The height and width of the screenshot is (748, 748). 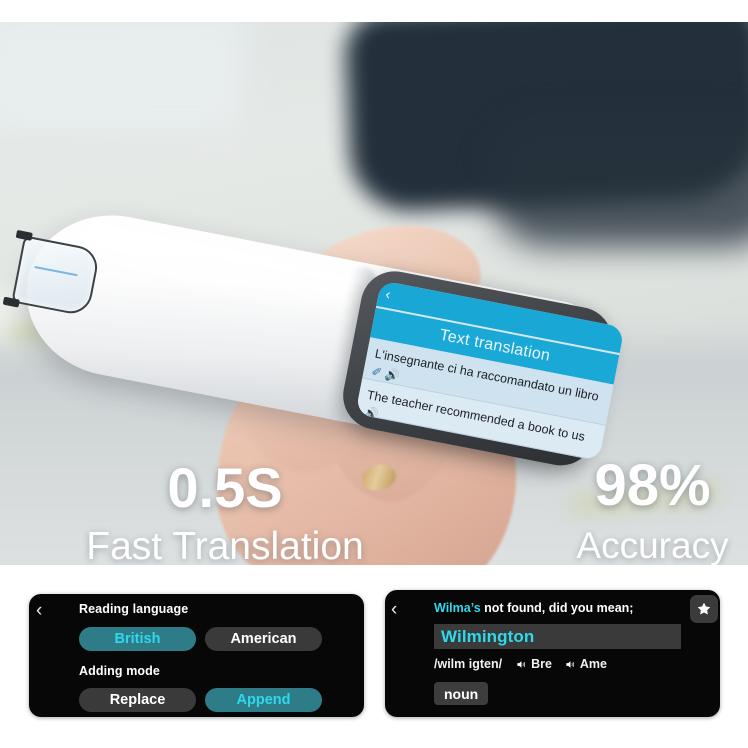 What do you see at coordinates (119, 671) in the screenshot?
I see `adding-mode-label: Adding mode` at bounding box center [119, 671].